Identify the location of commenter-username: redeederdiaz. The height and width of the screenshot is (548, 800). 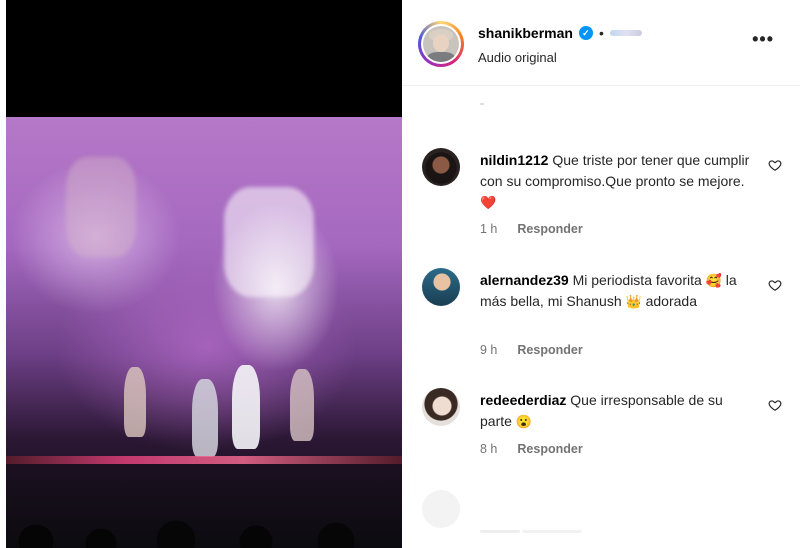
(523, 400).